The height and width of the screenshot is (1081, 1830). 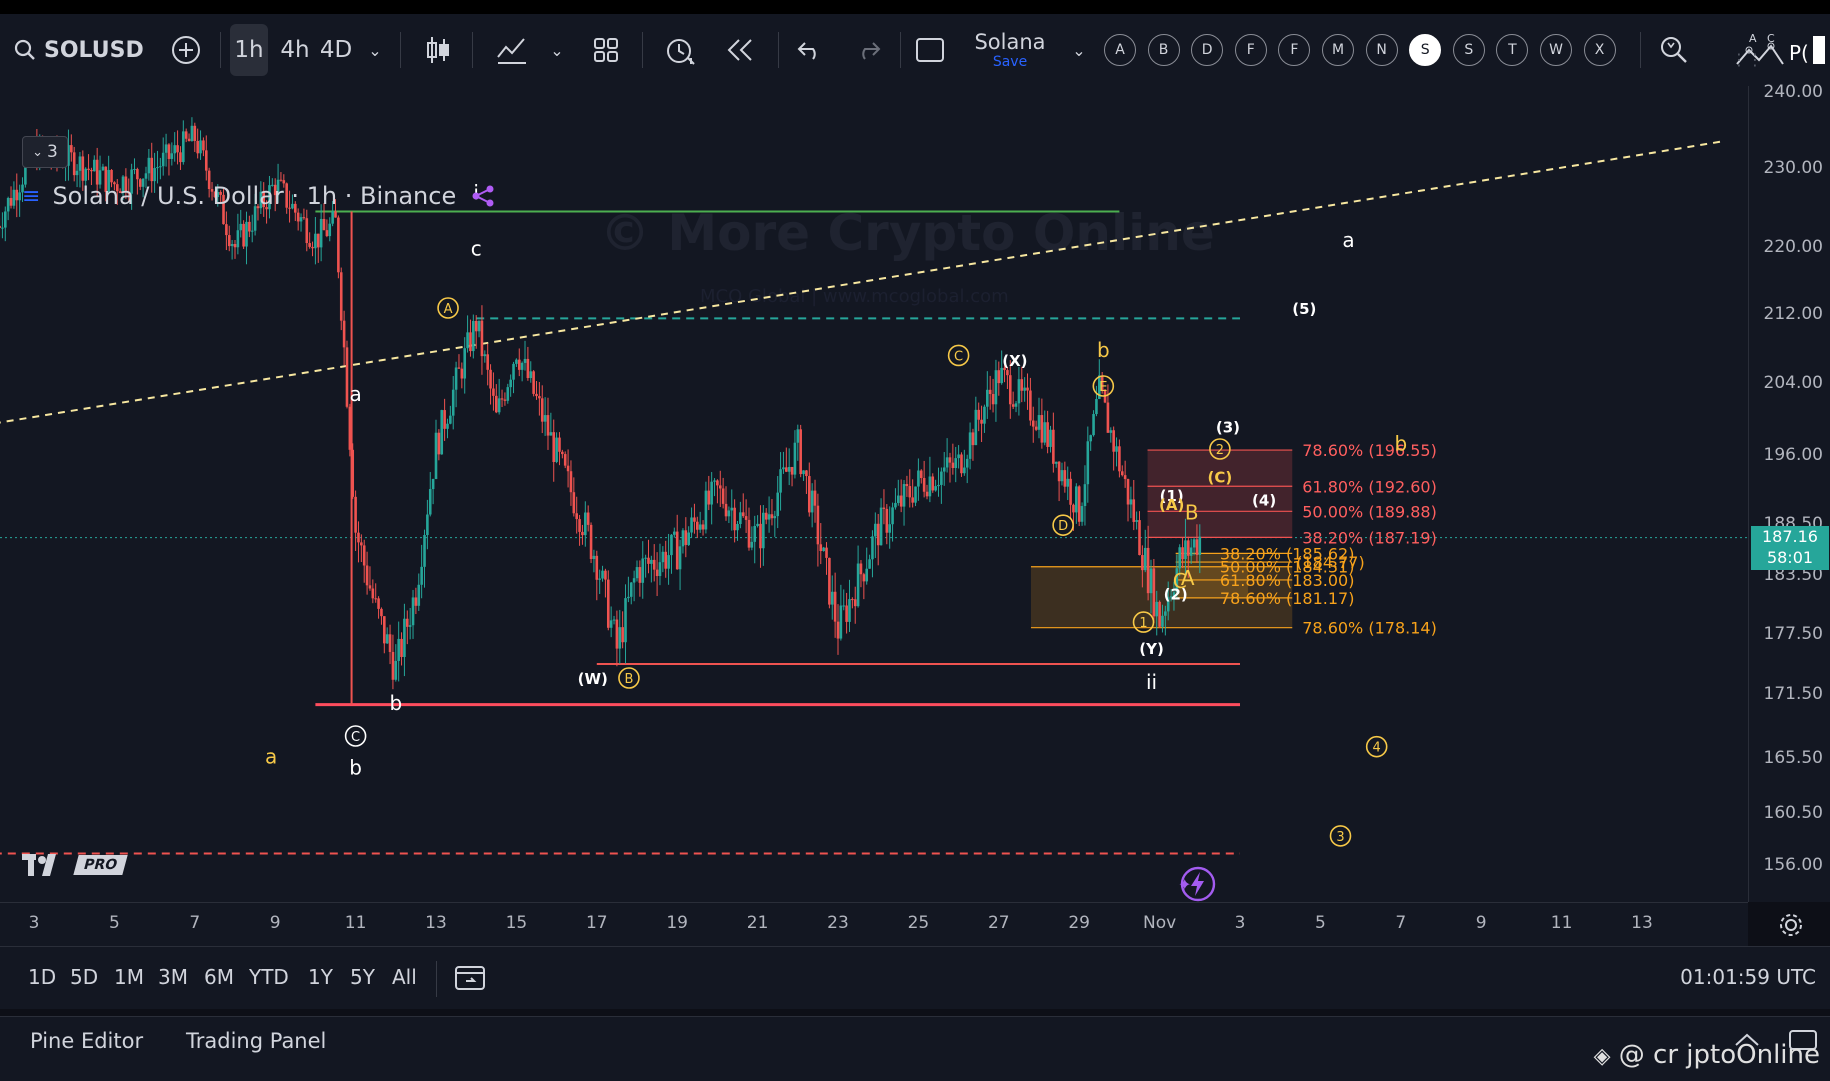 What do you see at coordinates (901, 924) in the screenshot?
I see `time-axis: 3 5 7 9 11 13 15 17 19 21 23 25 27 29 Nov 3 5 7 9 11 13` at bounding box center [901, 924].